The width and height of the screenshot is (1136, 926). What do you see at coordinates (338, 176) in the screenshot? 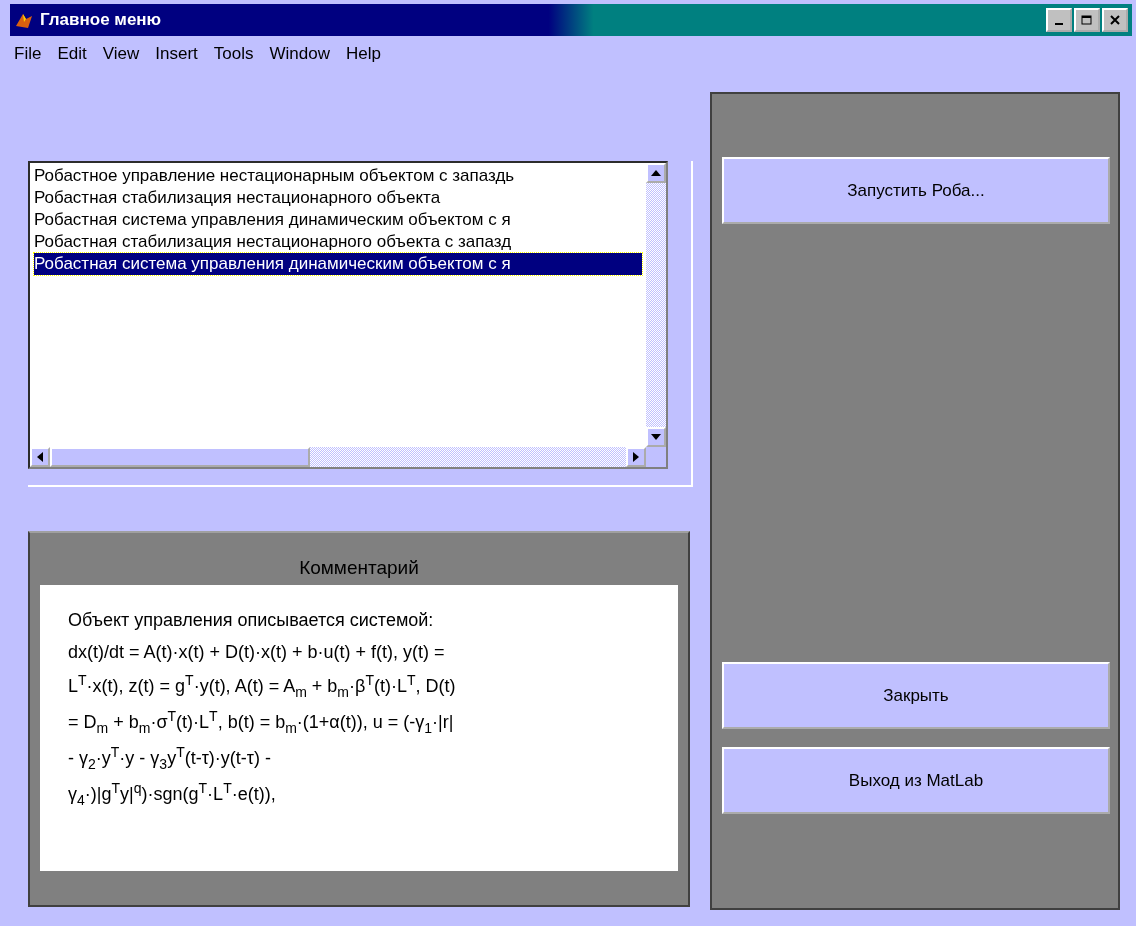
I see `list-item: Робастное управление нестационарным объектом с запаздь` at bounding box center [338, 176].